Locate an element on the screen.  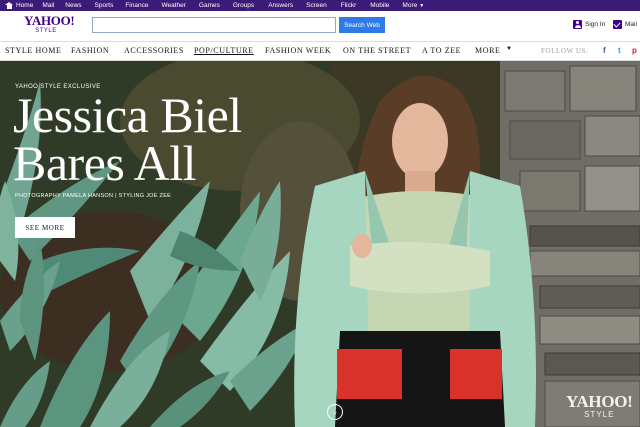
see-more-button: SEE MORE is located at coordinates (45, 227).